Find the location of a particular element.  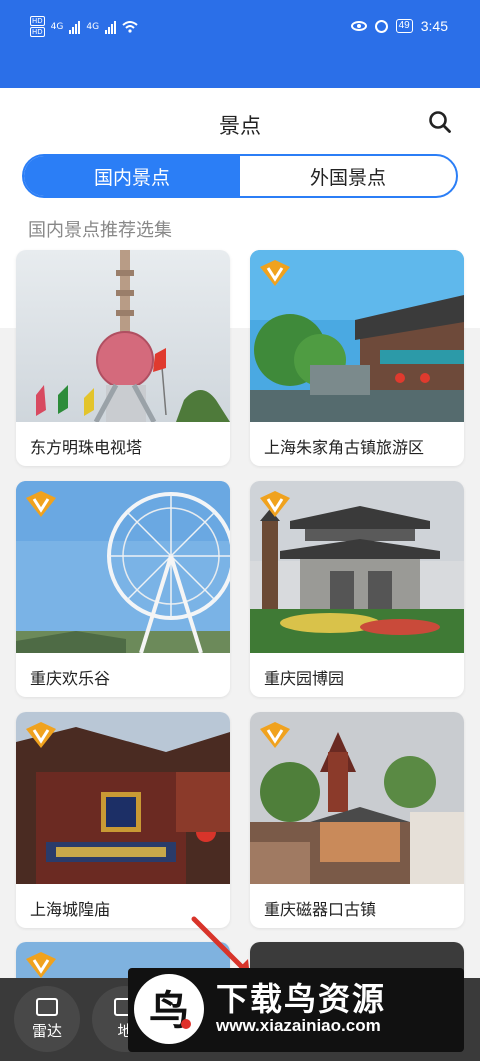

alarm-icon is located at coordinates (381, 26).